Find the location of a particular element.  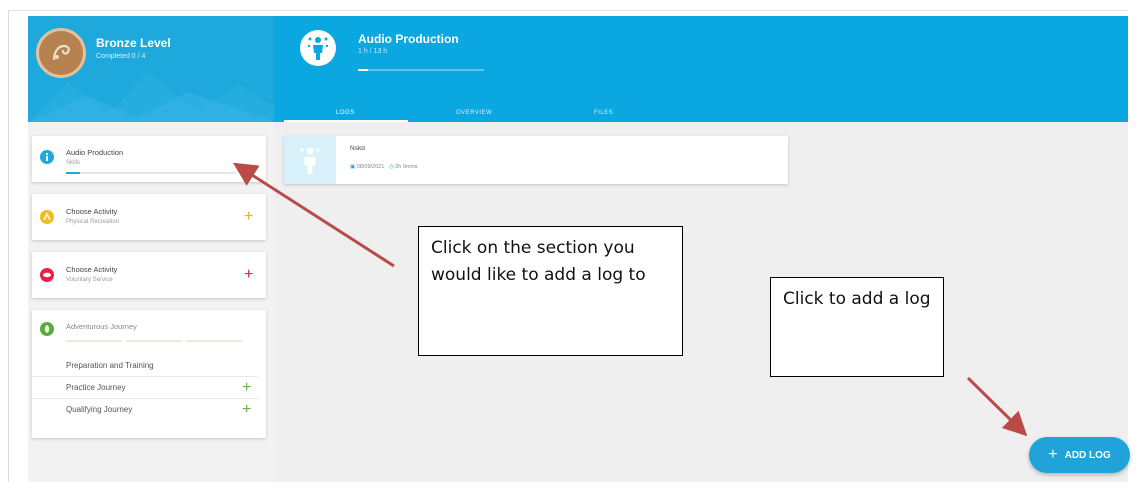

arrow-to-add-log is located at coordinates (997, 406).